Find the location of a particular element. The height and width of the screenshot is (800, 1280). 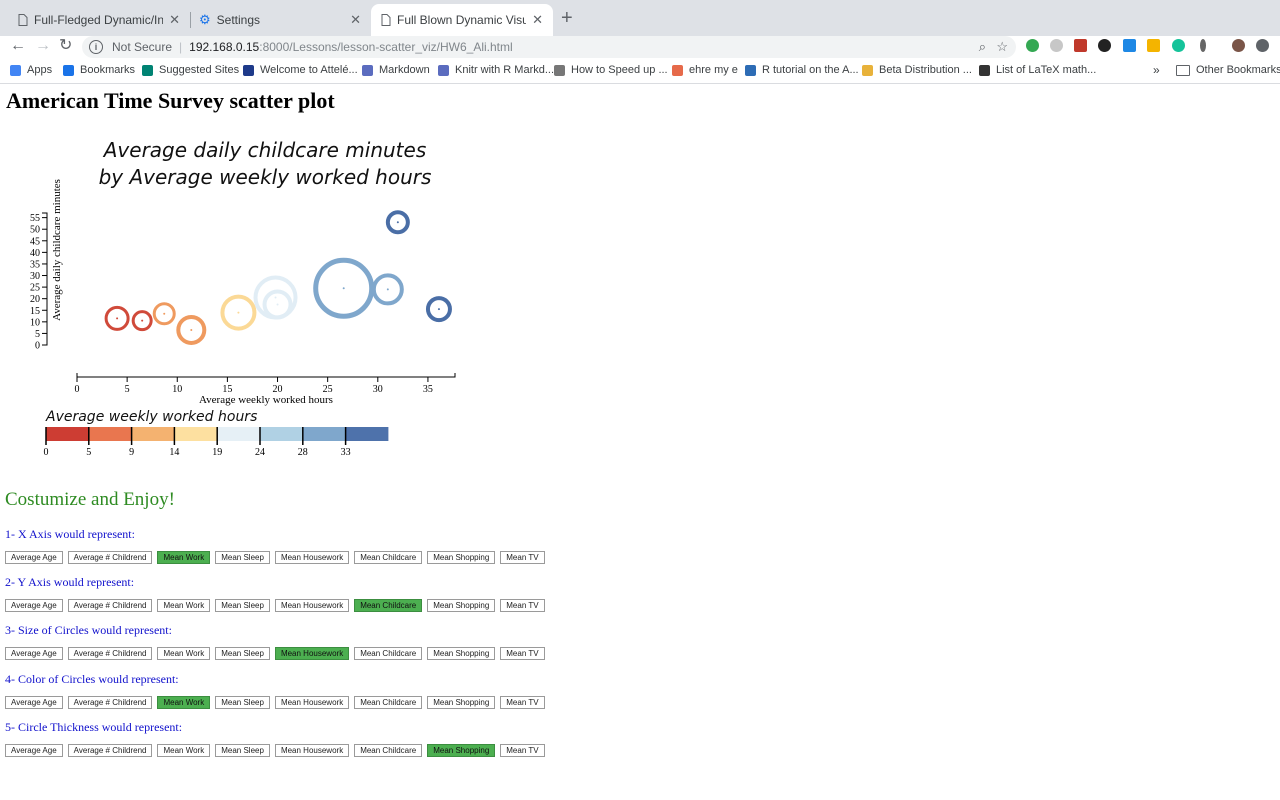

forward-arrow-icon: → is located at coordinates (43, 46).